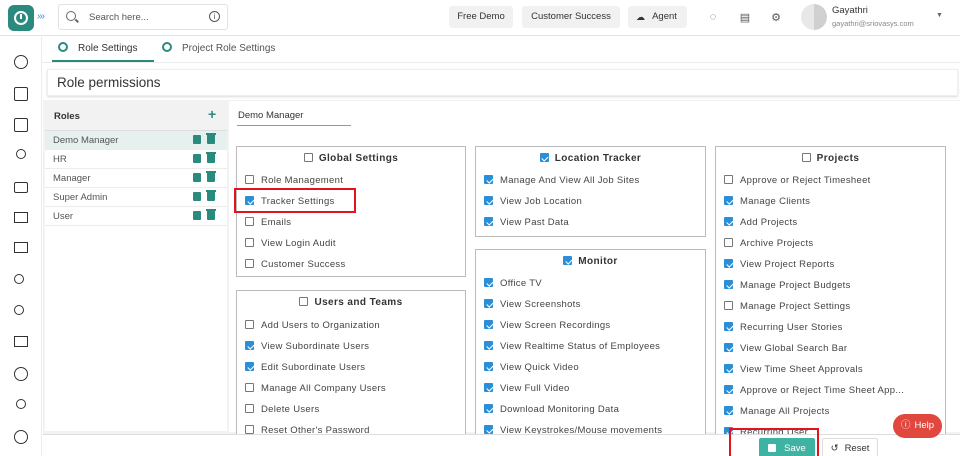  What do you see at coordinates (527, 388) in the screenshot?
I see `permission-item: View Full Video` at bounding box center [527, 388].